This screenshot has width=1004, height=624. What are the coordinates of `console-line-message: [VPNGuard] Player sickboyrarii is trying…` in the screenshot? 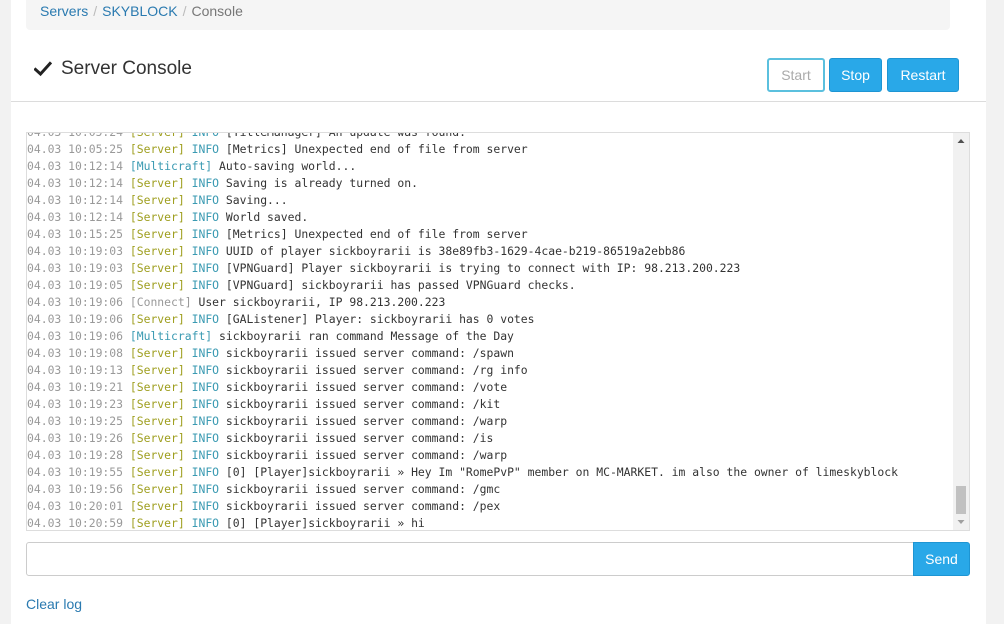 It's located at (483, 268).